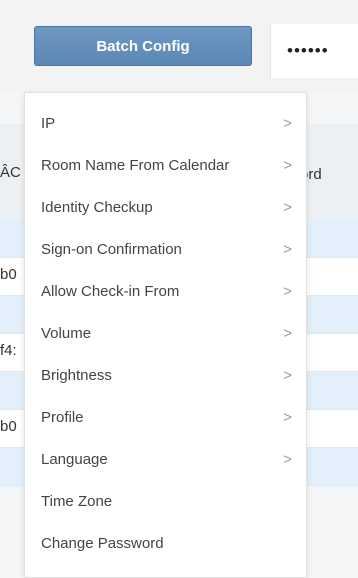 The image size is (358, 578). I want to click on menu-item-sign-on-confirmation: Sign-on Confirmation >, so click(165, 249).